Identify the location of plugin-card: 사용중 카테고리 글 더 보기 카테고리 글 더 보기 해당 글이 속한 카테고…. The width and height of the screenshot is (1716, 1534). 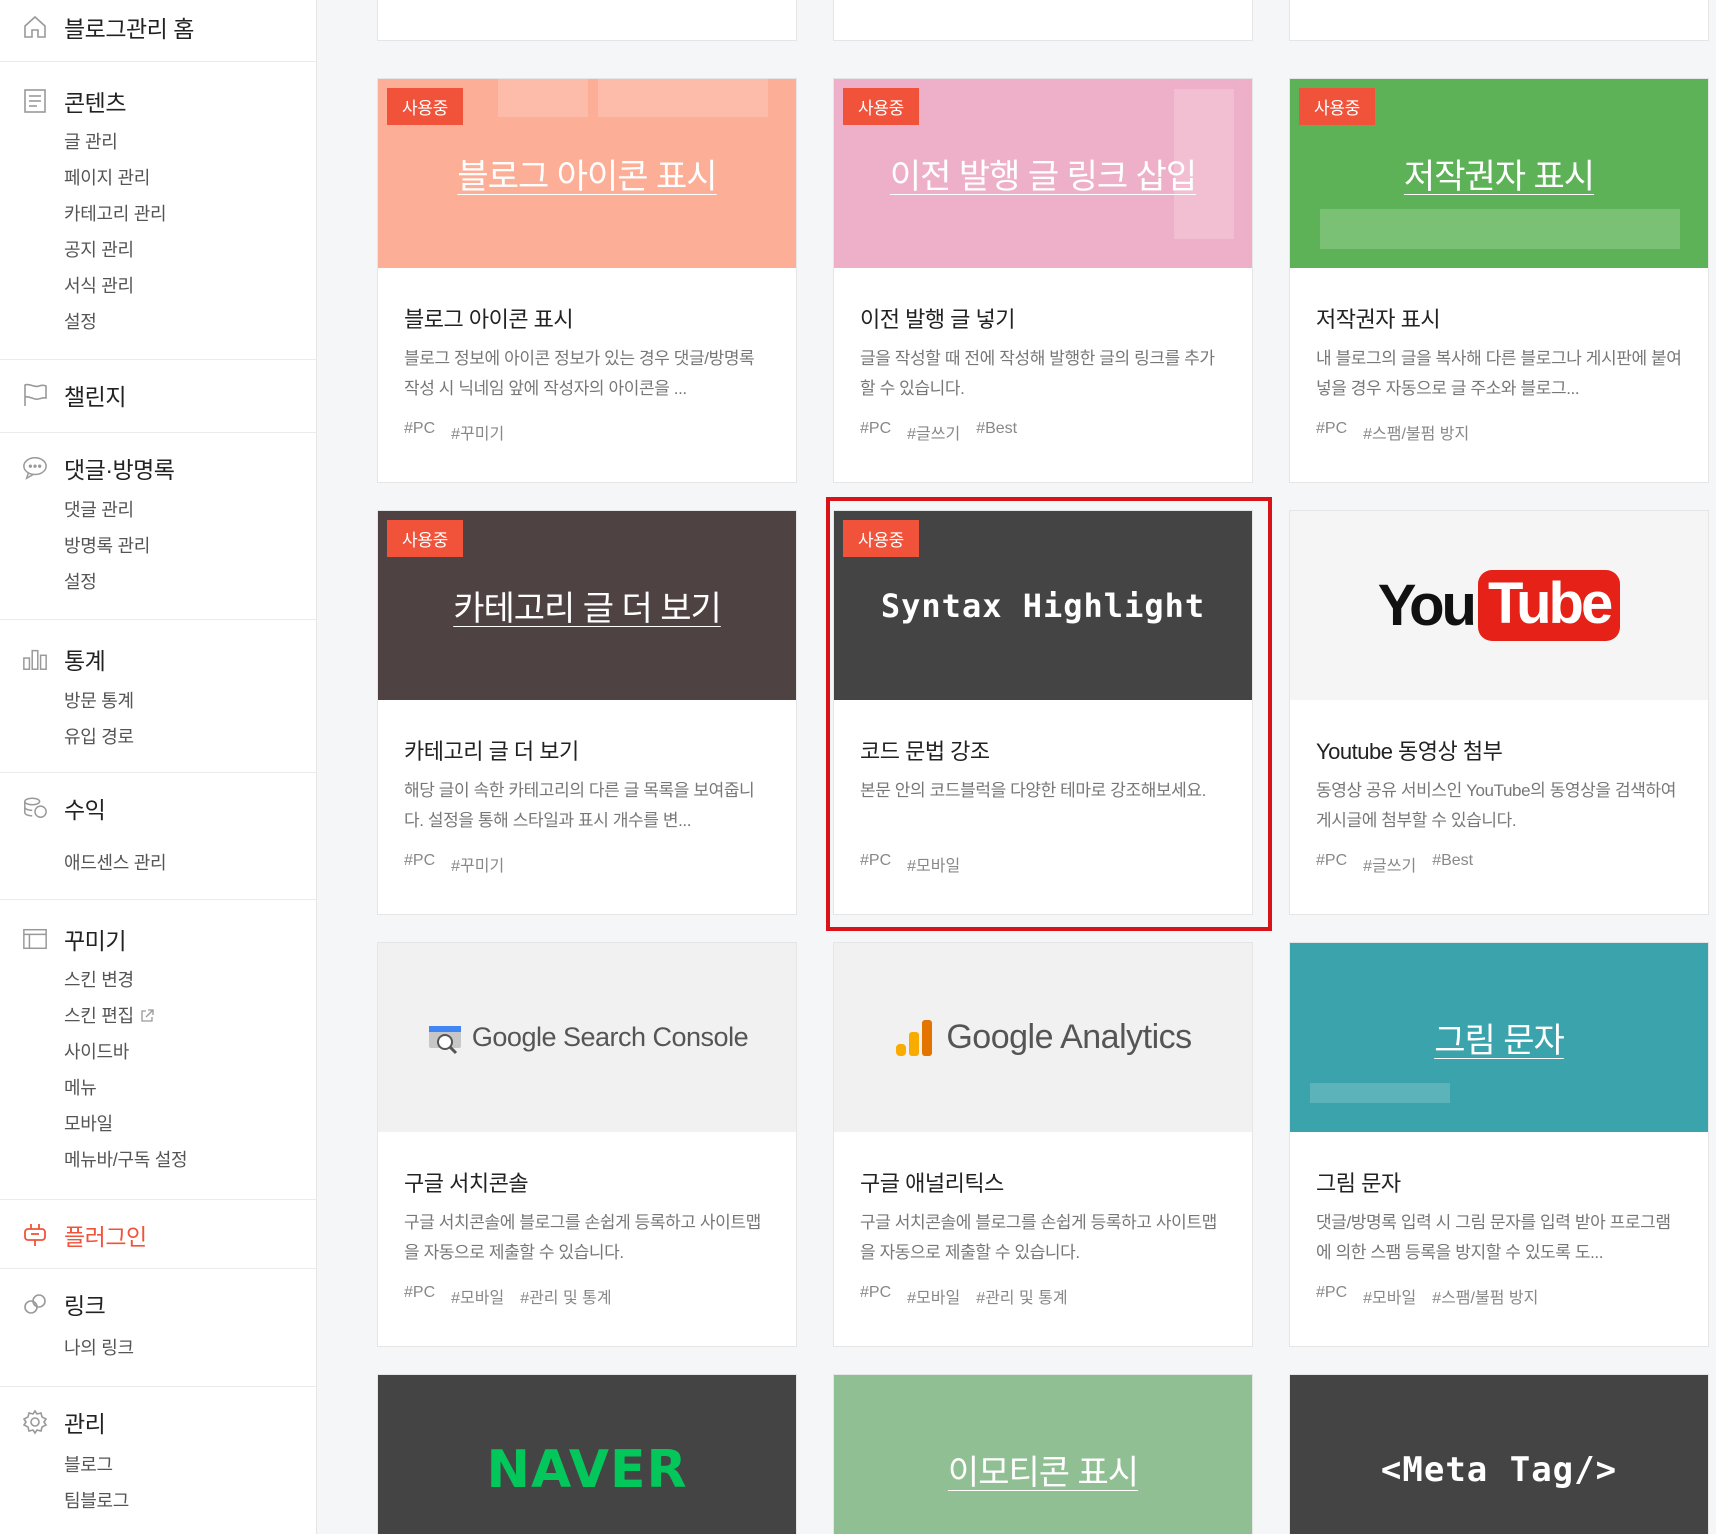
(587, 712).